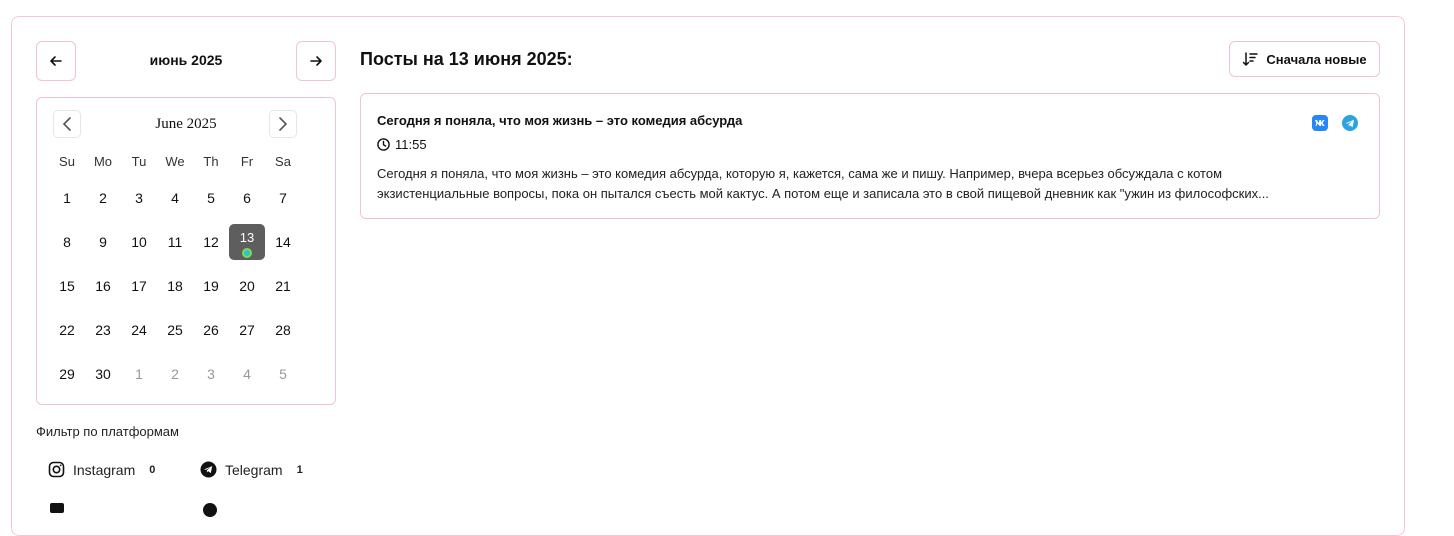 This screenshot has height=536, width=1454. What do you see at coordinates (175, 330) in the screenshot?
I see `calendar-day: 25` at bounding box center [175, 330].